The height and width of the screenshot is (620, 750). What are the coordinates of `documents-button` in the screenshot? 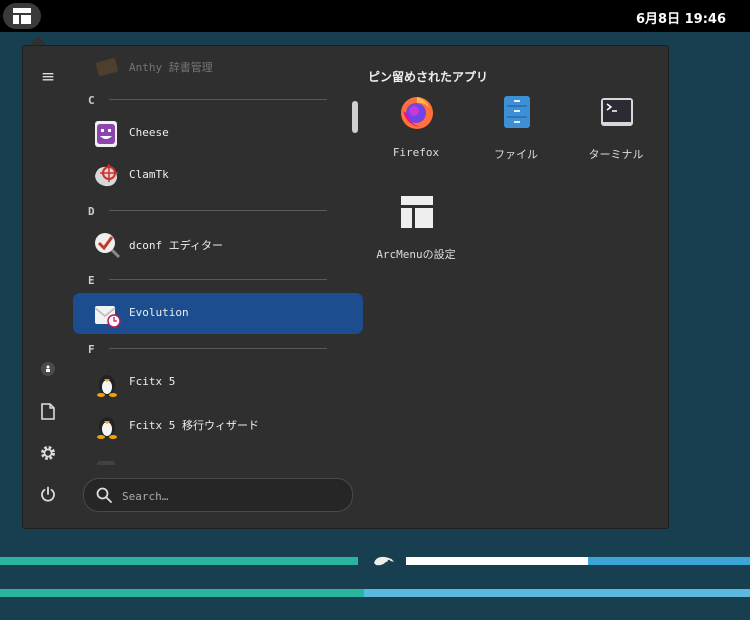 It's located at (48, 411).